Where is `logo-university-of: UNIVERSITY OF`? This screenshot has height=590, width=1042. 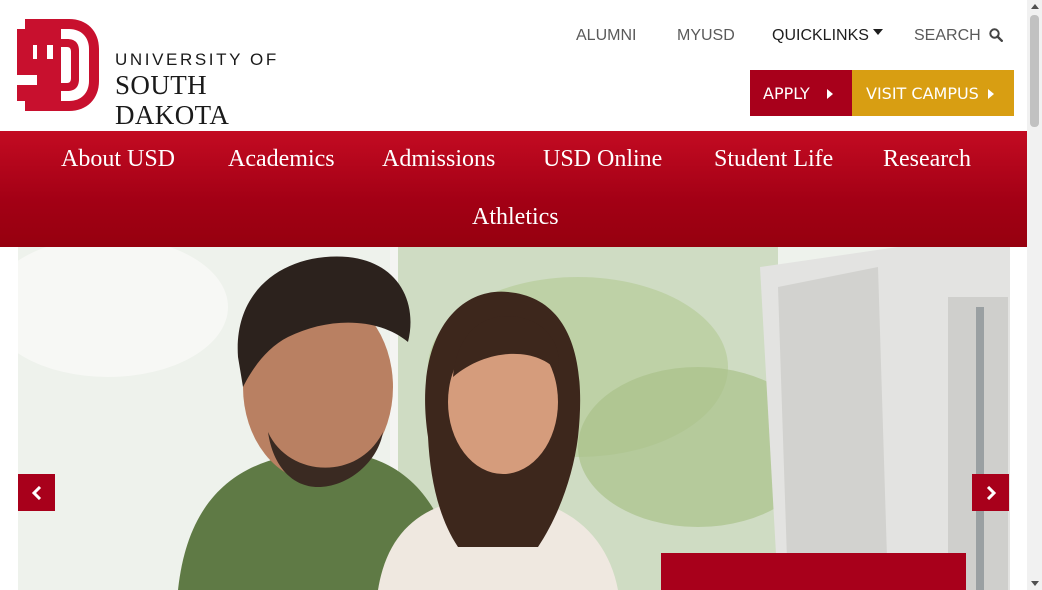
logo-university-of: UNIVERSITY OF is located at coordinates (197, 59).